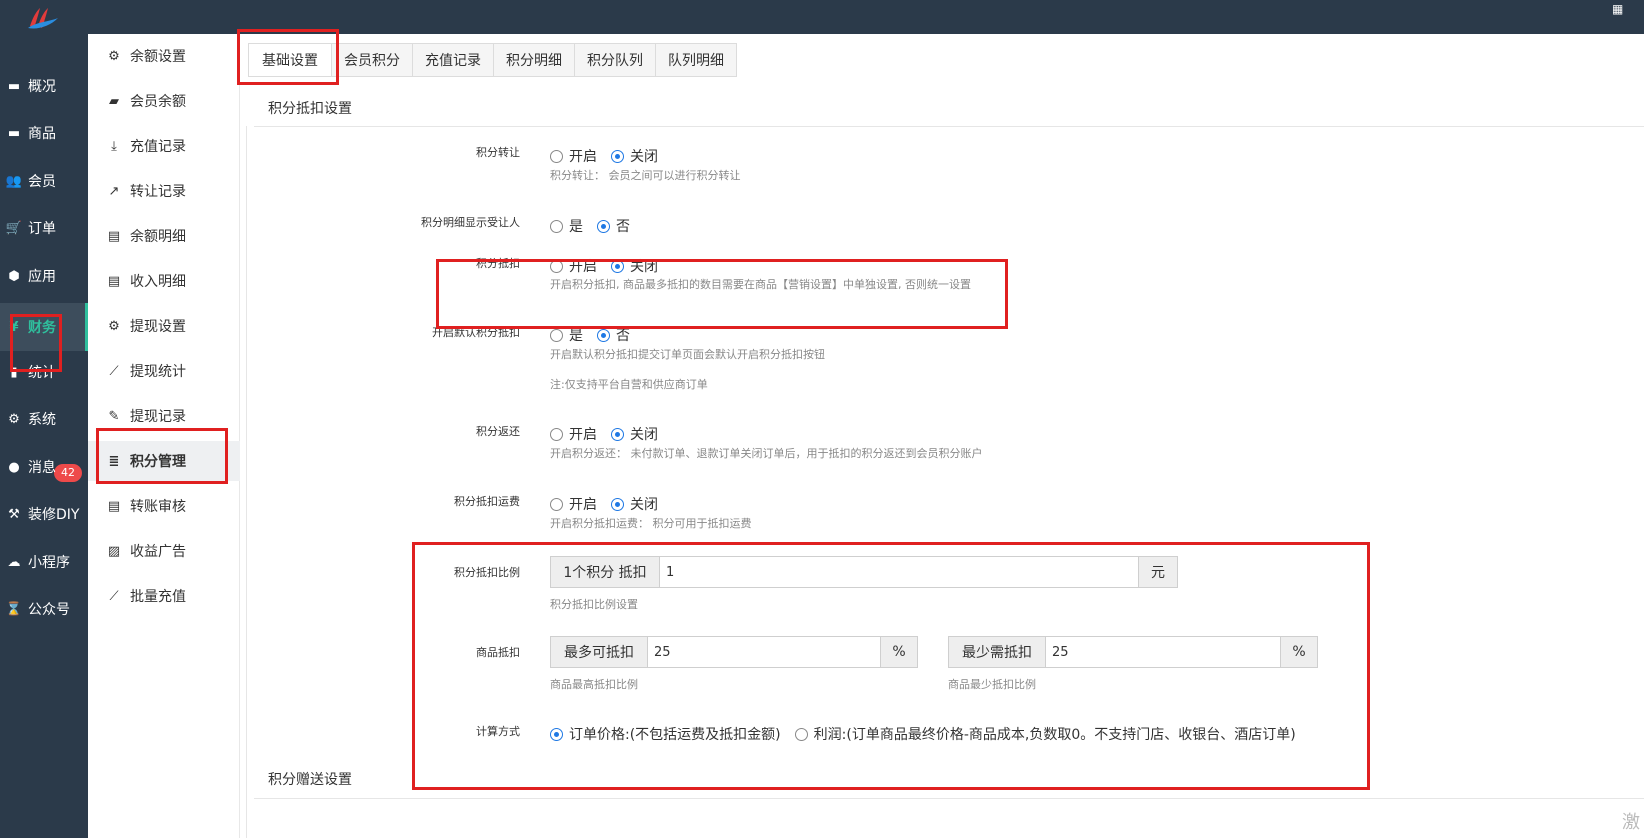 The width and height of the screenshot is (1644, 838). I want to click on users-icon: 👥, so click(14, 181).